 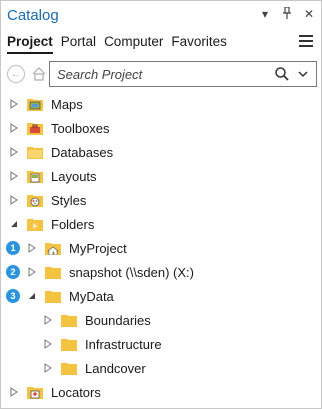 What do you see at coordinates (16, 74) in the screenshot?
I see `back-icon: ←` at bounding box center [16, 74].